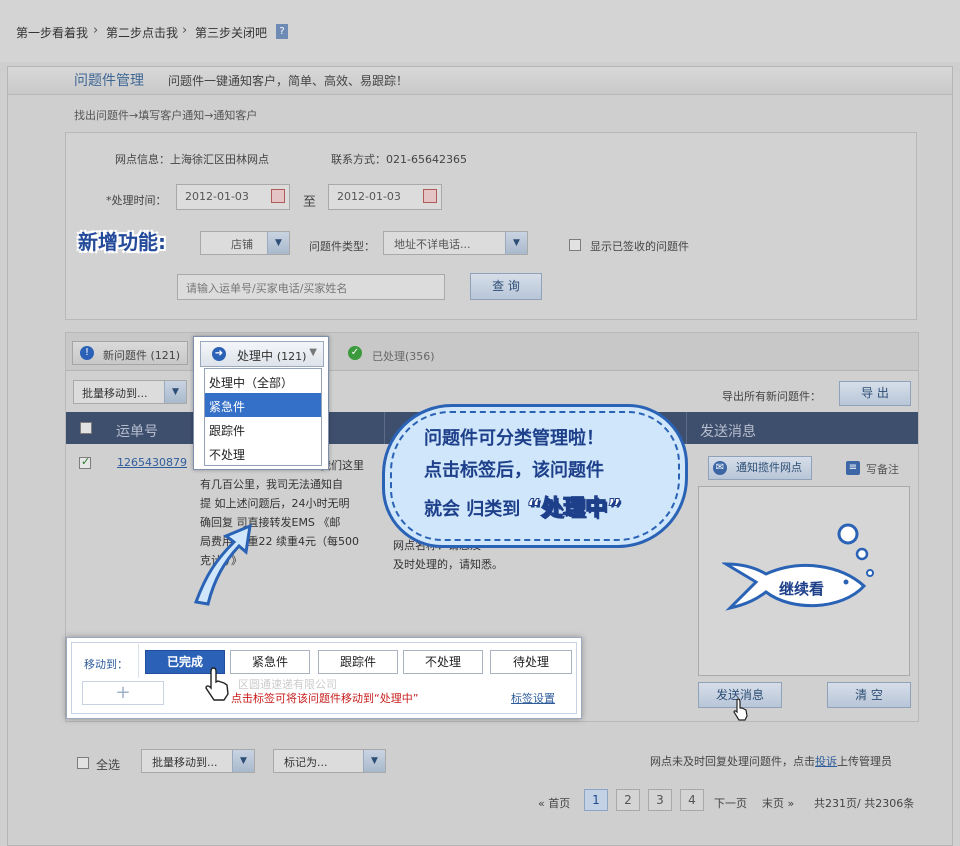 The image size is (960, 846). What do you see at coordinates (271, 484) in the screenshot?
I see `content-line: 有几百公里，我司无法通知自` at bounding box center [271, 484].